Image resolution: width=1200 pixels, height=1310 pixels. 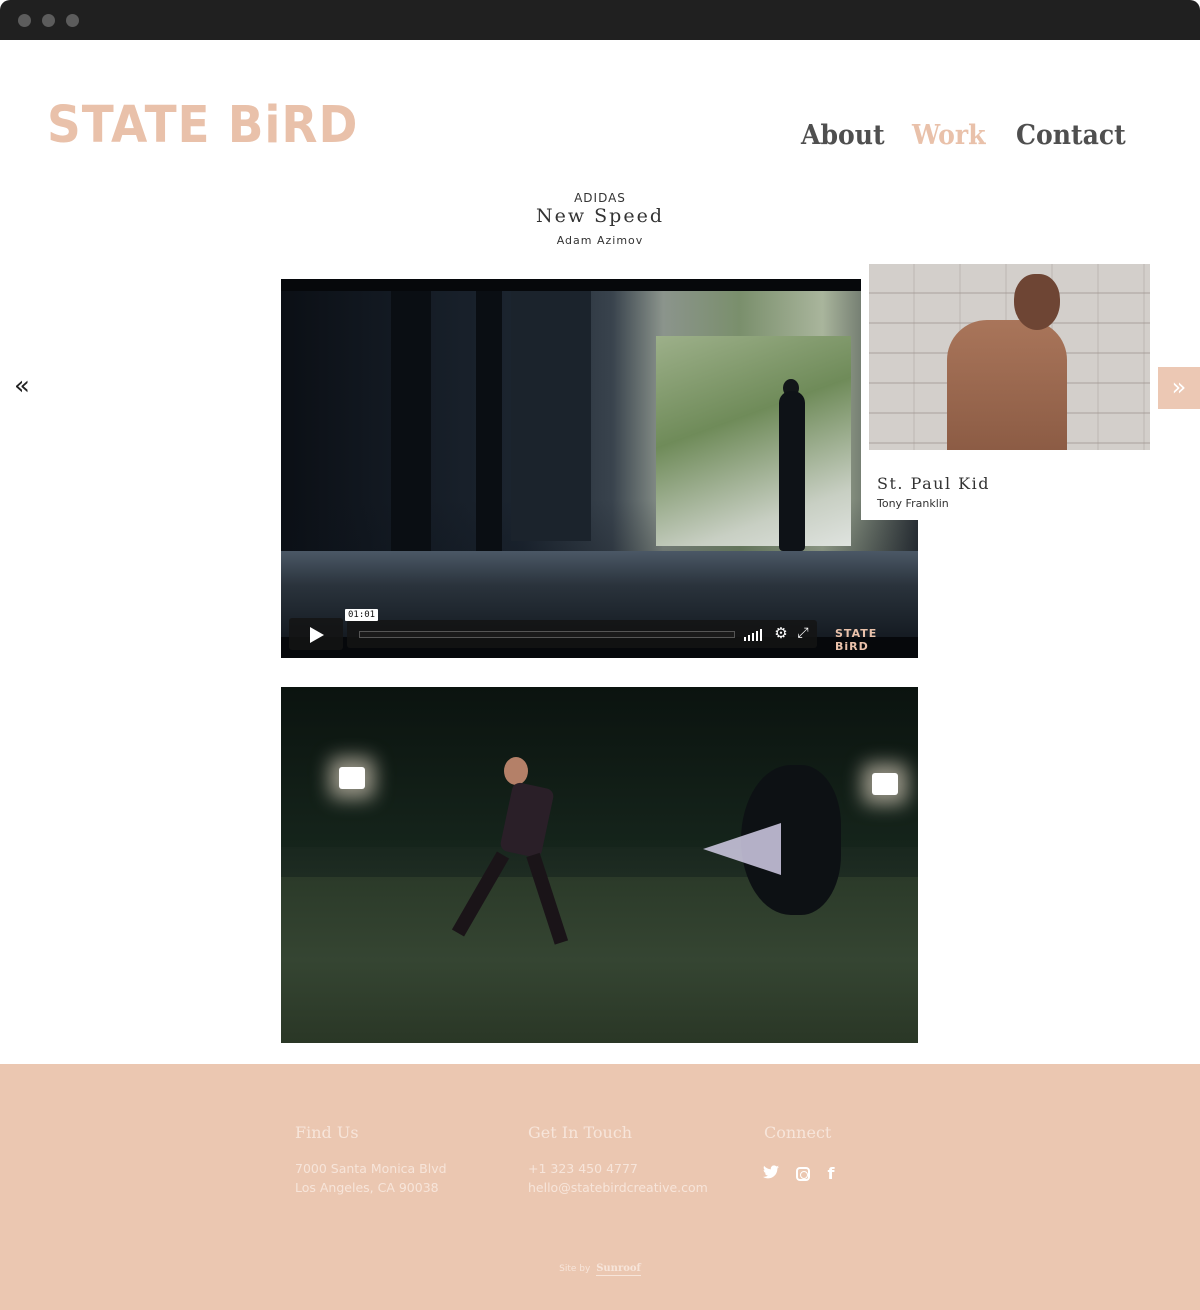 What do you see at coordinates (803, 633) in the screenshot?
I see `fullscreen-icon: ⤢` at bounding box center [803, 633].